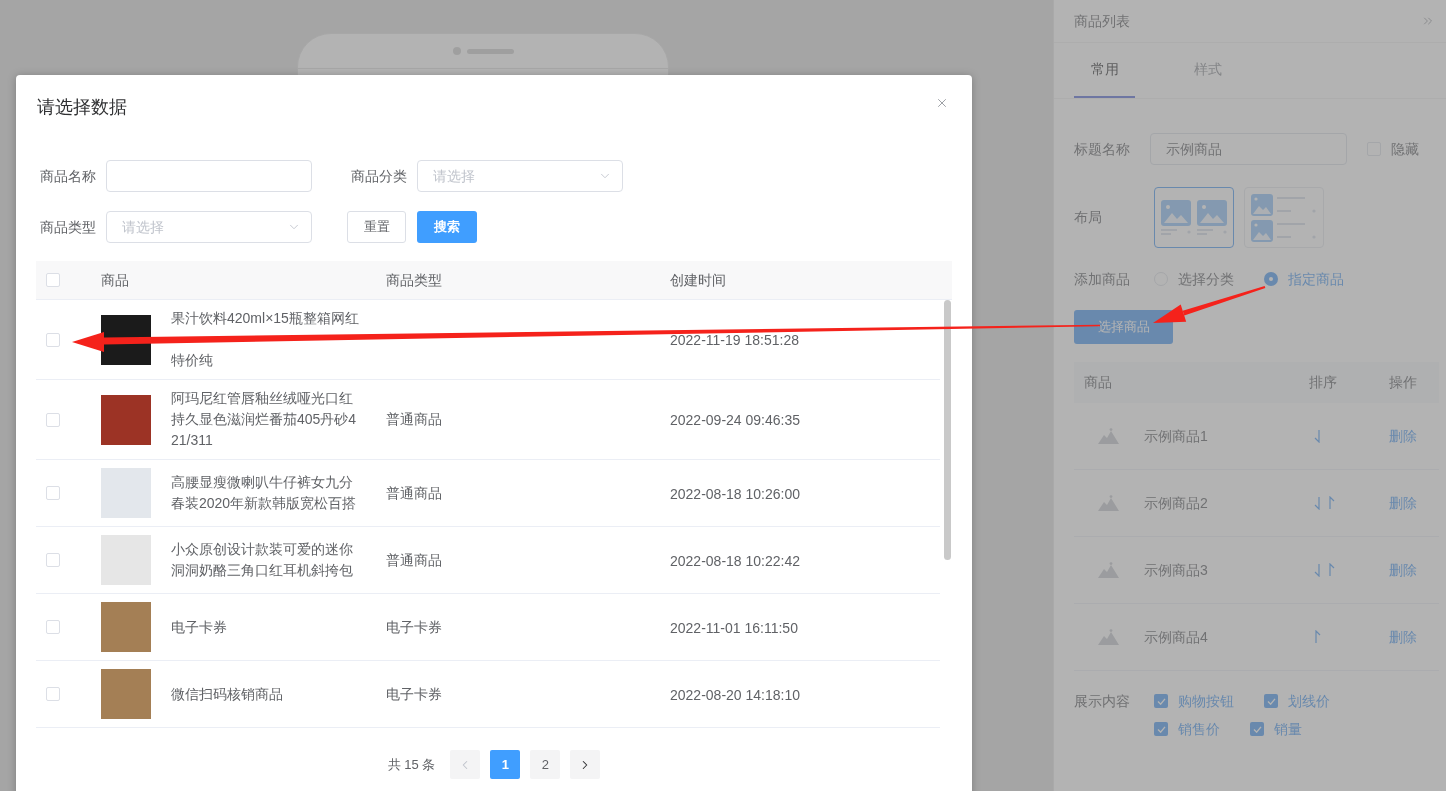 This screenshot has height=791, width=1446. I want to click on tab: 常用, so click(1104, 70).